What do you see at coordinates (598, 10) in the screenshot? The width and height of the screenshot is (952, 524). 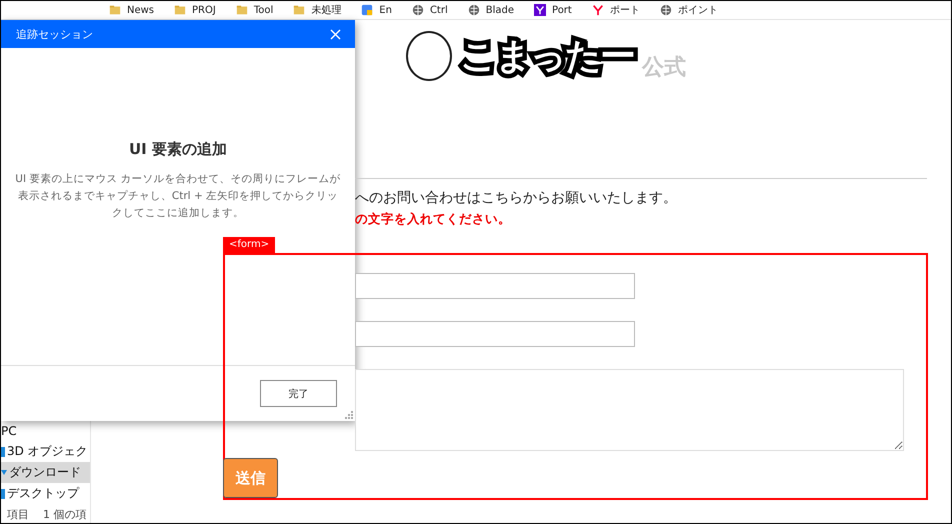 I see `letter-y-icon` at bounding box center [598, 10].